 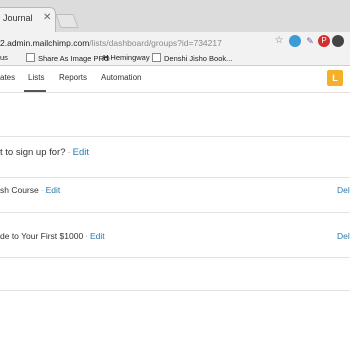 I want to click on pinterest-icon: P, so click(x=324, y=41).